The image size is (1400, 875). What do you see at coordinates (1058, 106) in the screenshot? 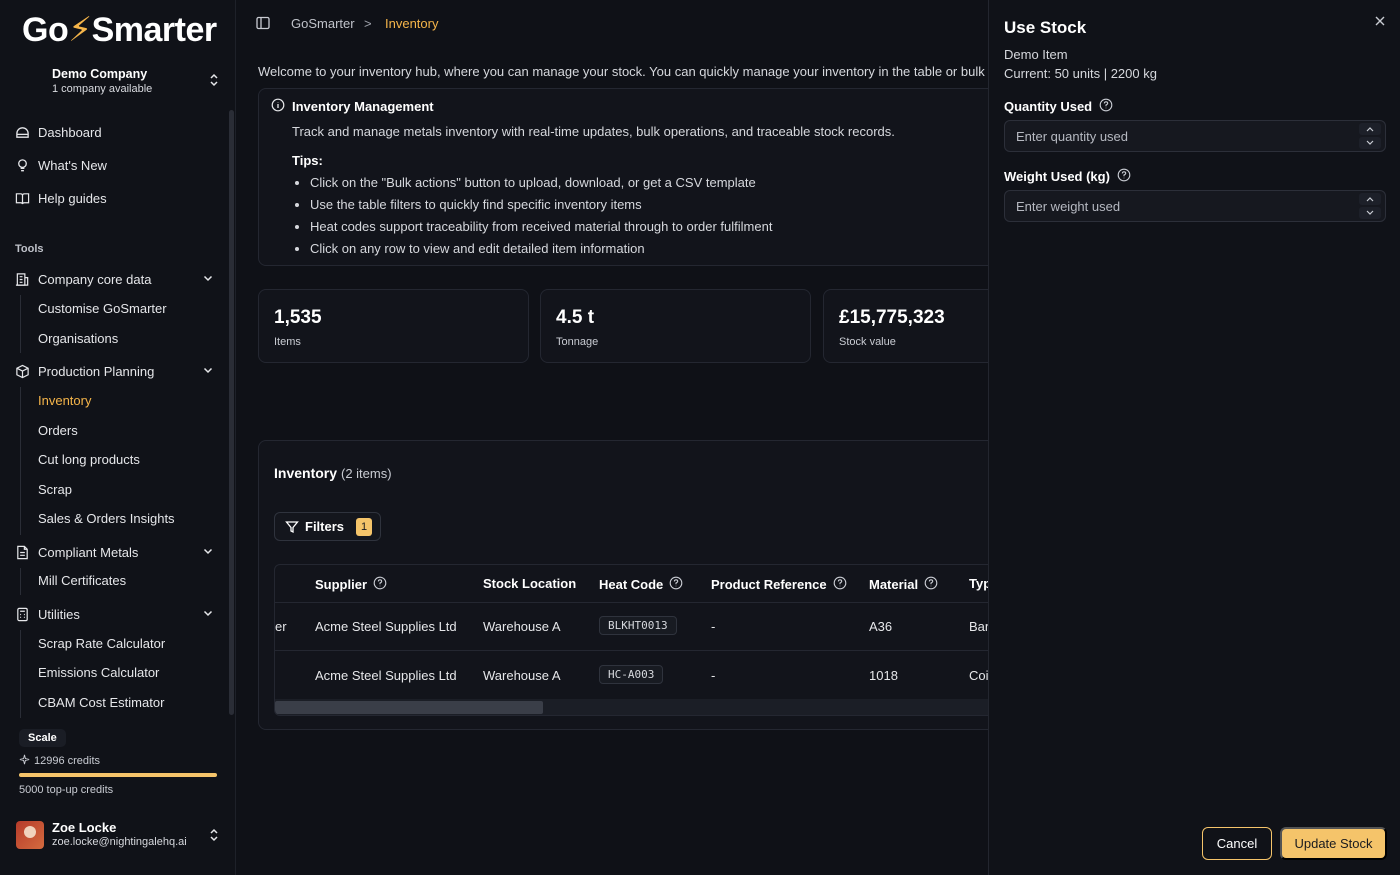
I see `quantity-used-label: Quantity Used` at bounding box center [1058, 106].